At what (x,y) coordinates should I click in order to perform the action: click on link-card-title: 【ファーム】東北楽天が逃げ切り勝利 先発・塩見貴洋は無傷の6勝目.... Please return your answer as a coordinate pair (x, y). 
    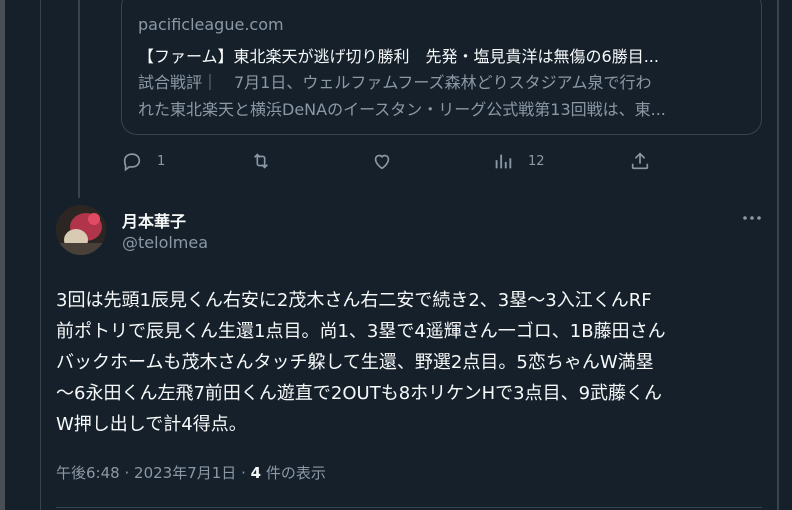
    Looking at the image, I should click on (398, 56).